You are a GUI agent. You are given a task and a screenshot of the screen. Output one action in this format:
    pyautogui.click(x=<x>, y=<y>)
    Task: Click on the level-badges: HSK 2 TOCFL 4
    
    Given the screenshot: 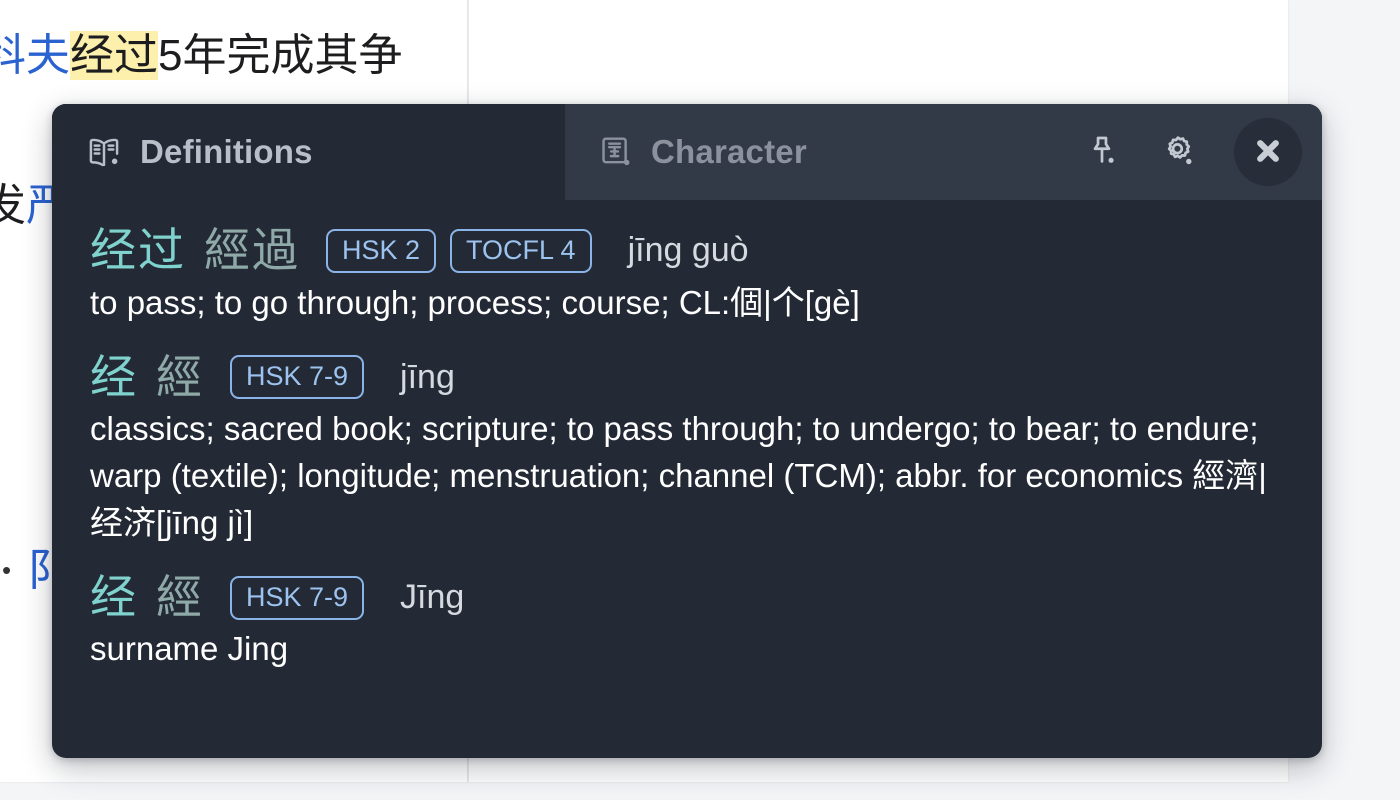 What is the action you would take?
    pyautogui.click(x=459, y=250)
    